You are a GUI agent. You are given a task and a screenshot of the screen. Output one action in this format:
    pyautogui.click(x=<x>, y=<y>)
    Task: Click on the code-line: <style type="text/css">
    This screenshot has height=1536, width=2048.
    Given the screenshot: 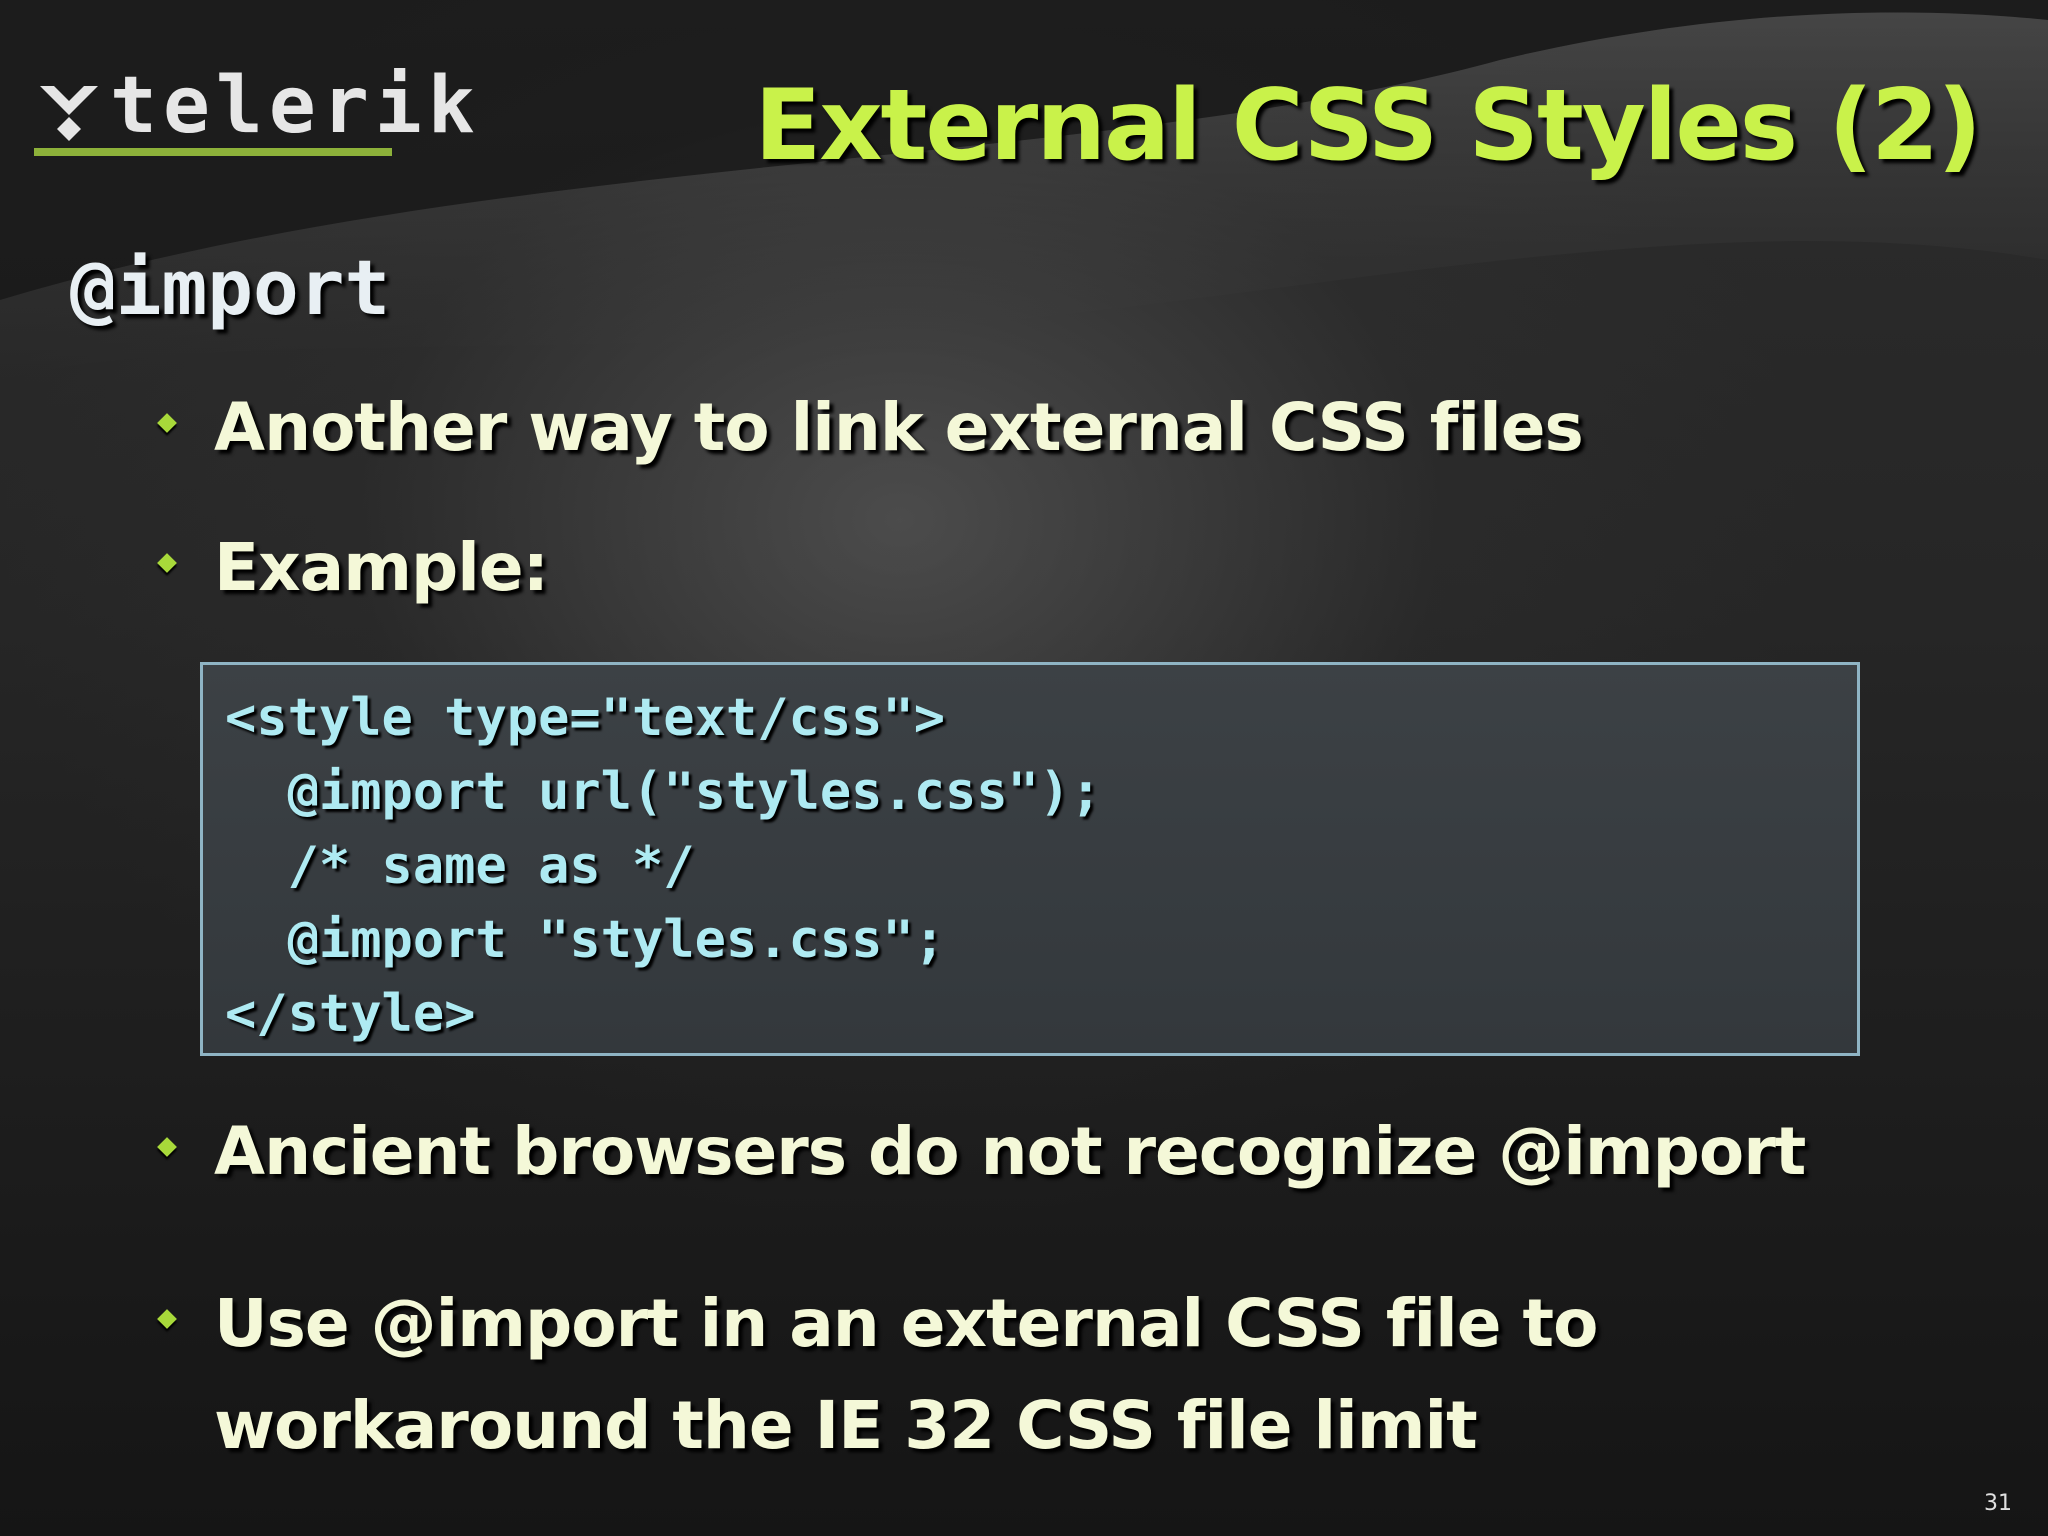 What is the action you would take?
    pyautogui.click(x=585, y=718)
    